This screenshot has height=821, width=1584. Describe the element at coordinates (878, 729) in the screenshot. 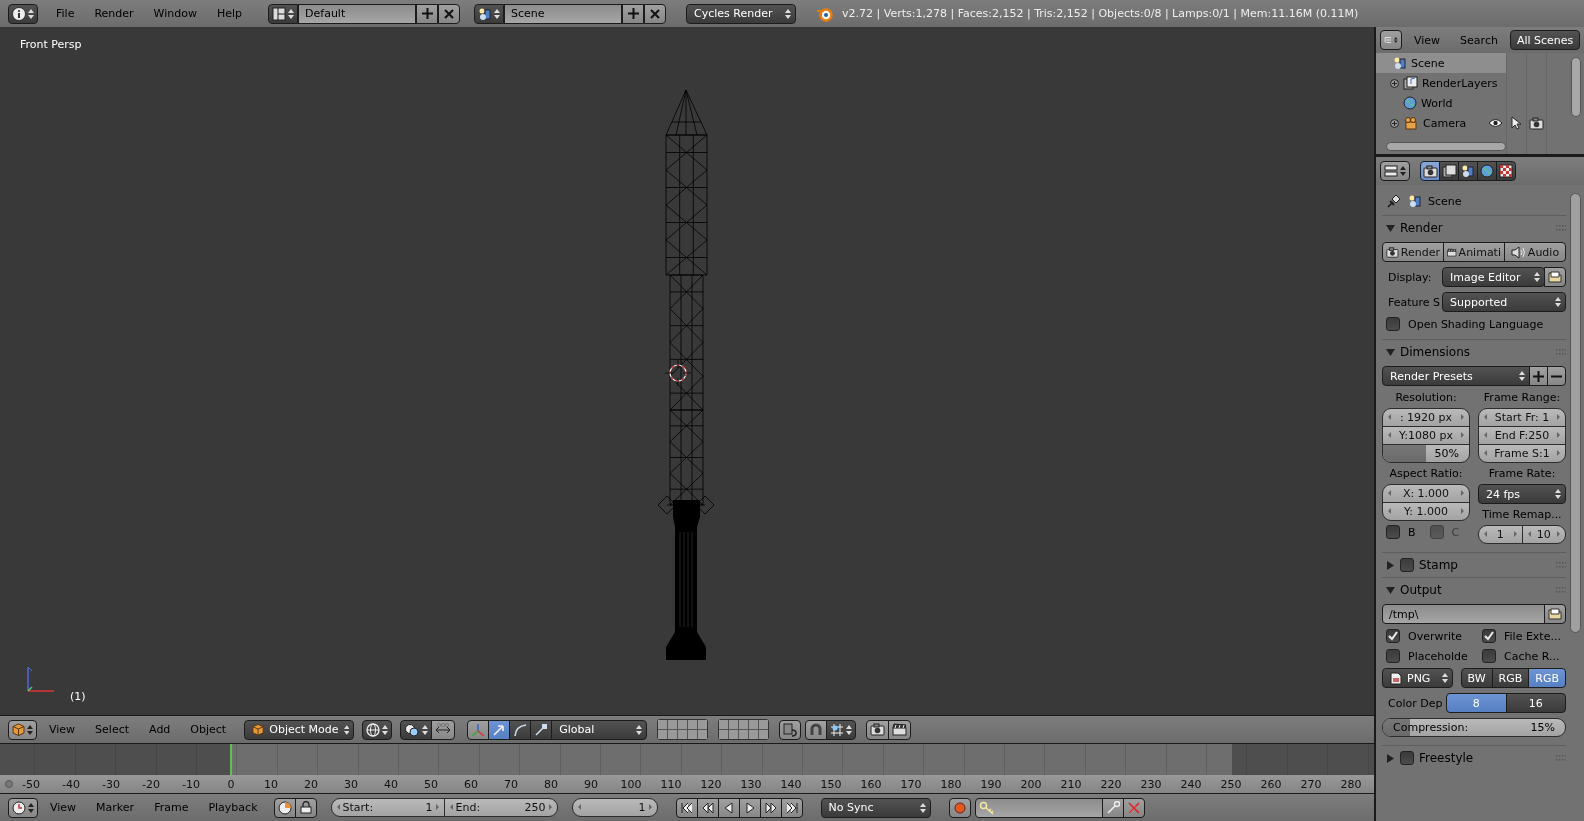

I see `render-image-button` at that location.